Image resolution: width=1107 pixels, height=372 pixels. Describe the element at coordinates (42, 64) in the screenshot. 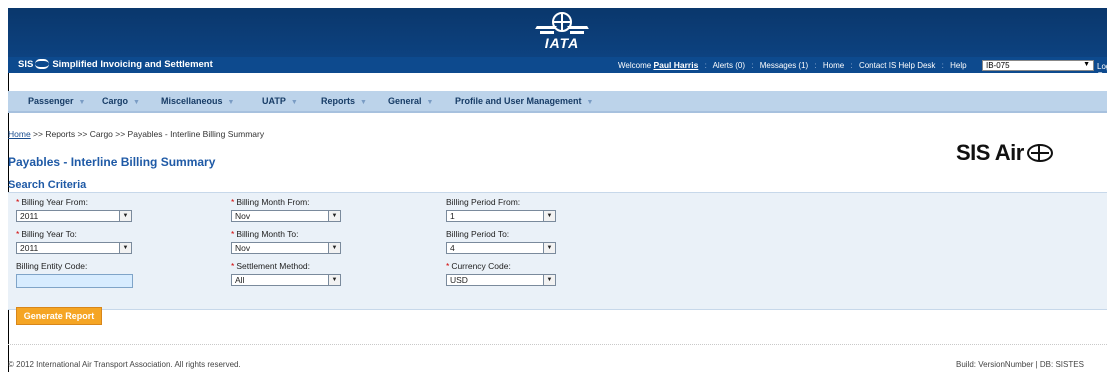

I see `sis-logo-icon` at that location.